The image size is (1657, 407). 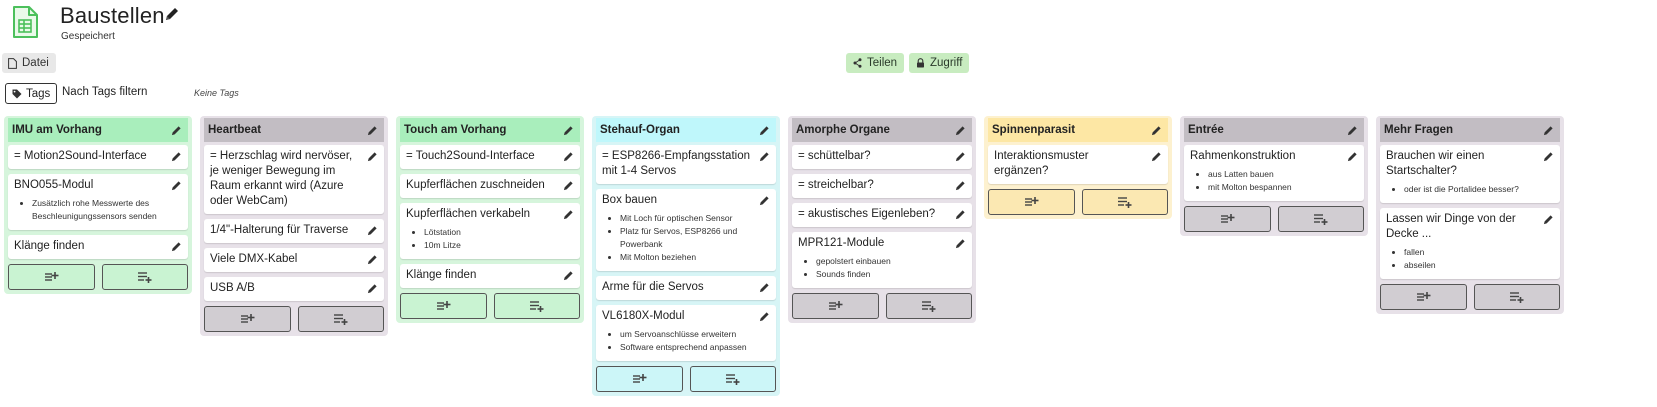 What do you see at coordinates (891, 261) in the screenshot?
I see `checklist-item: gepolstert einbauen` at bounding box center [891, 261].